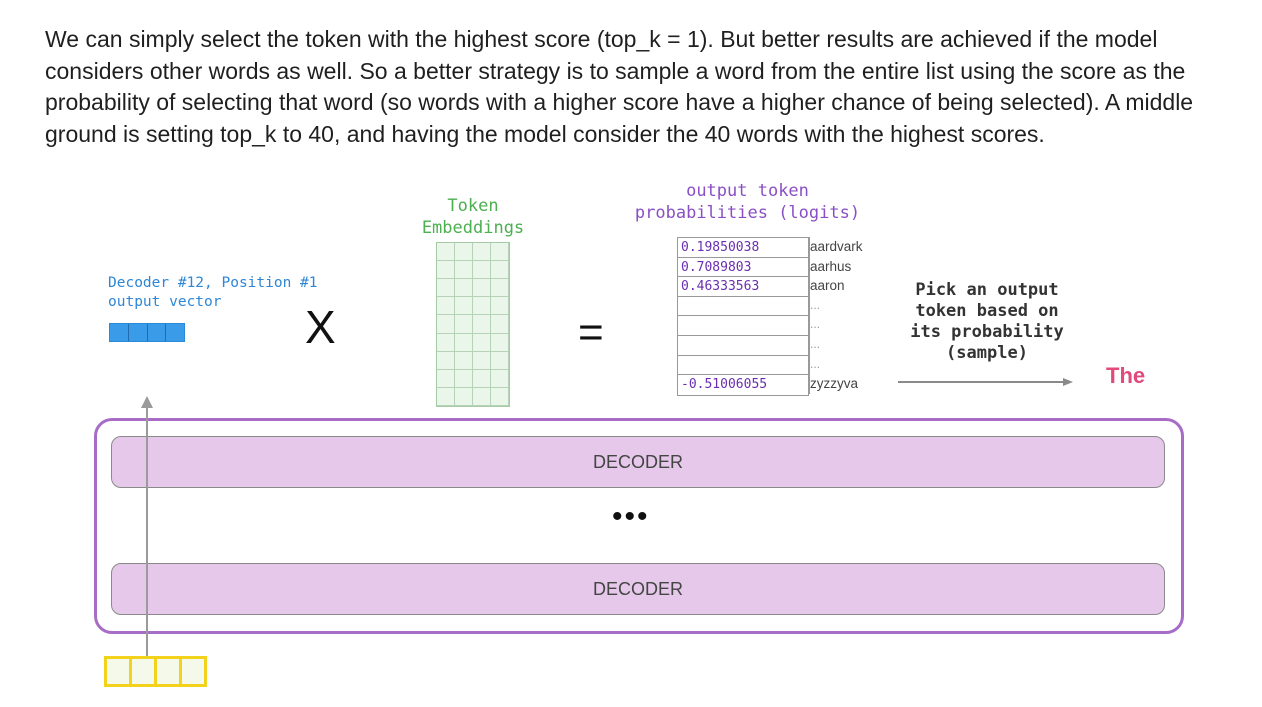 Image resolution: width=1262 pixels, height=707 pixels. I want to click on logits-label-line1: output token, so click(747, 191).